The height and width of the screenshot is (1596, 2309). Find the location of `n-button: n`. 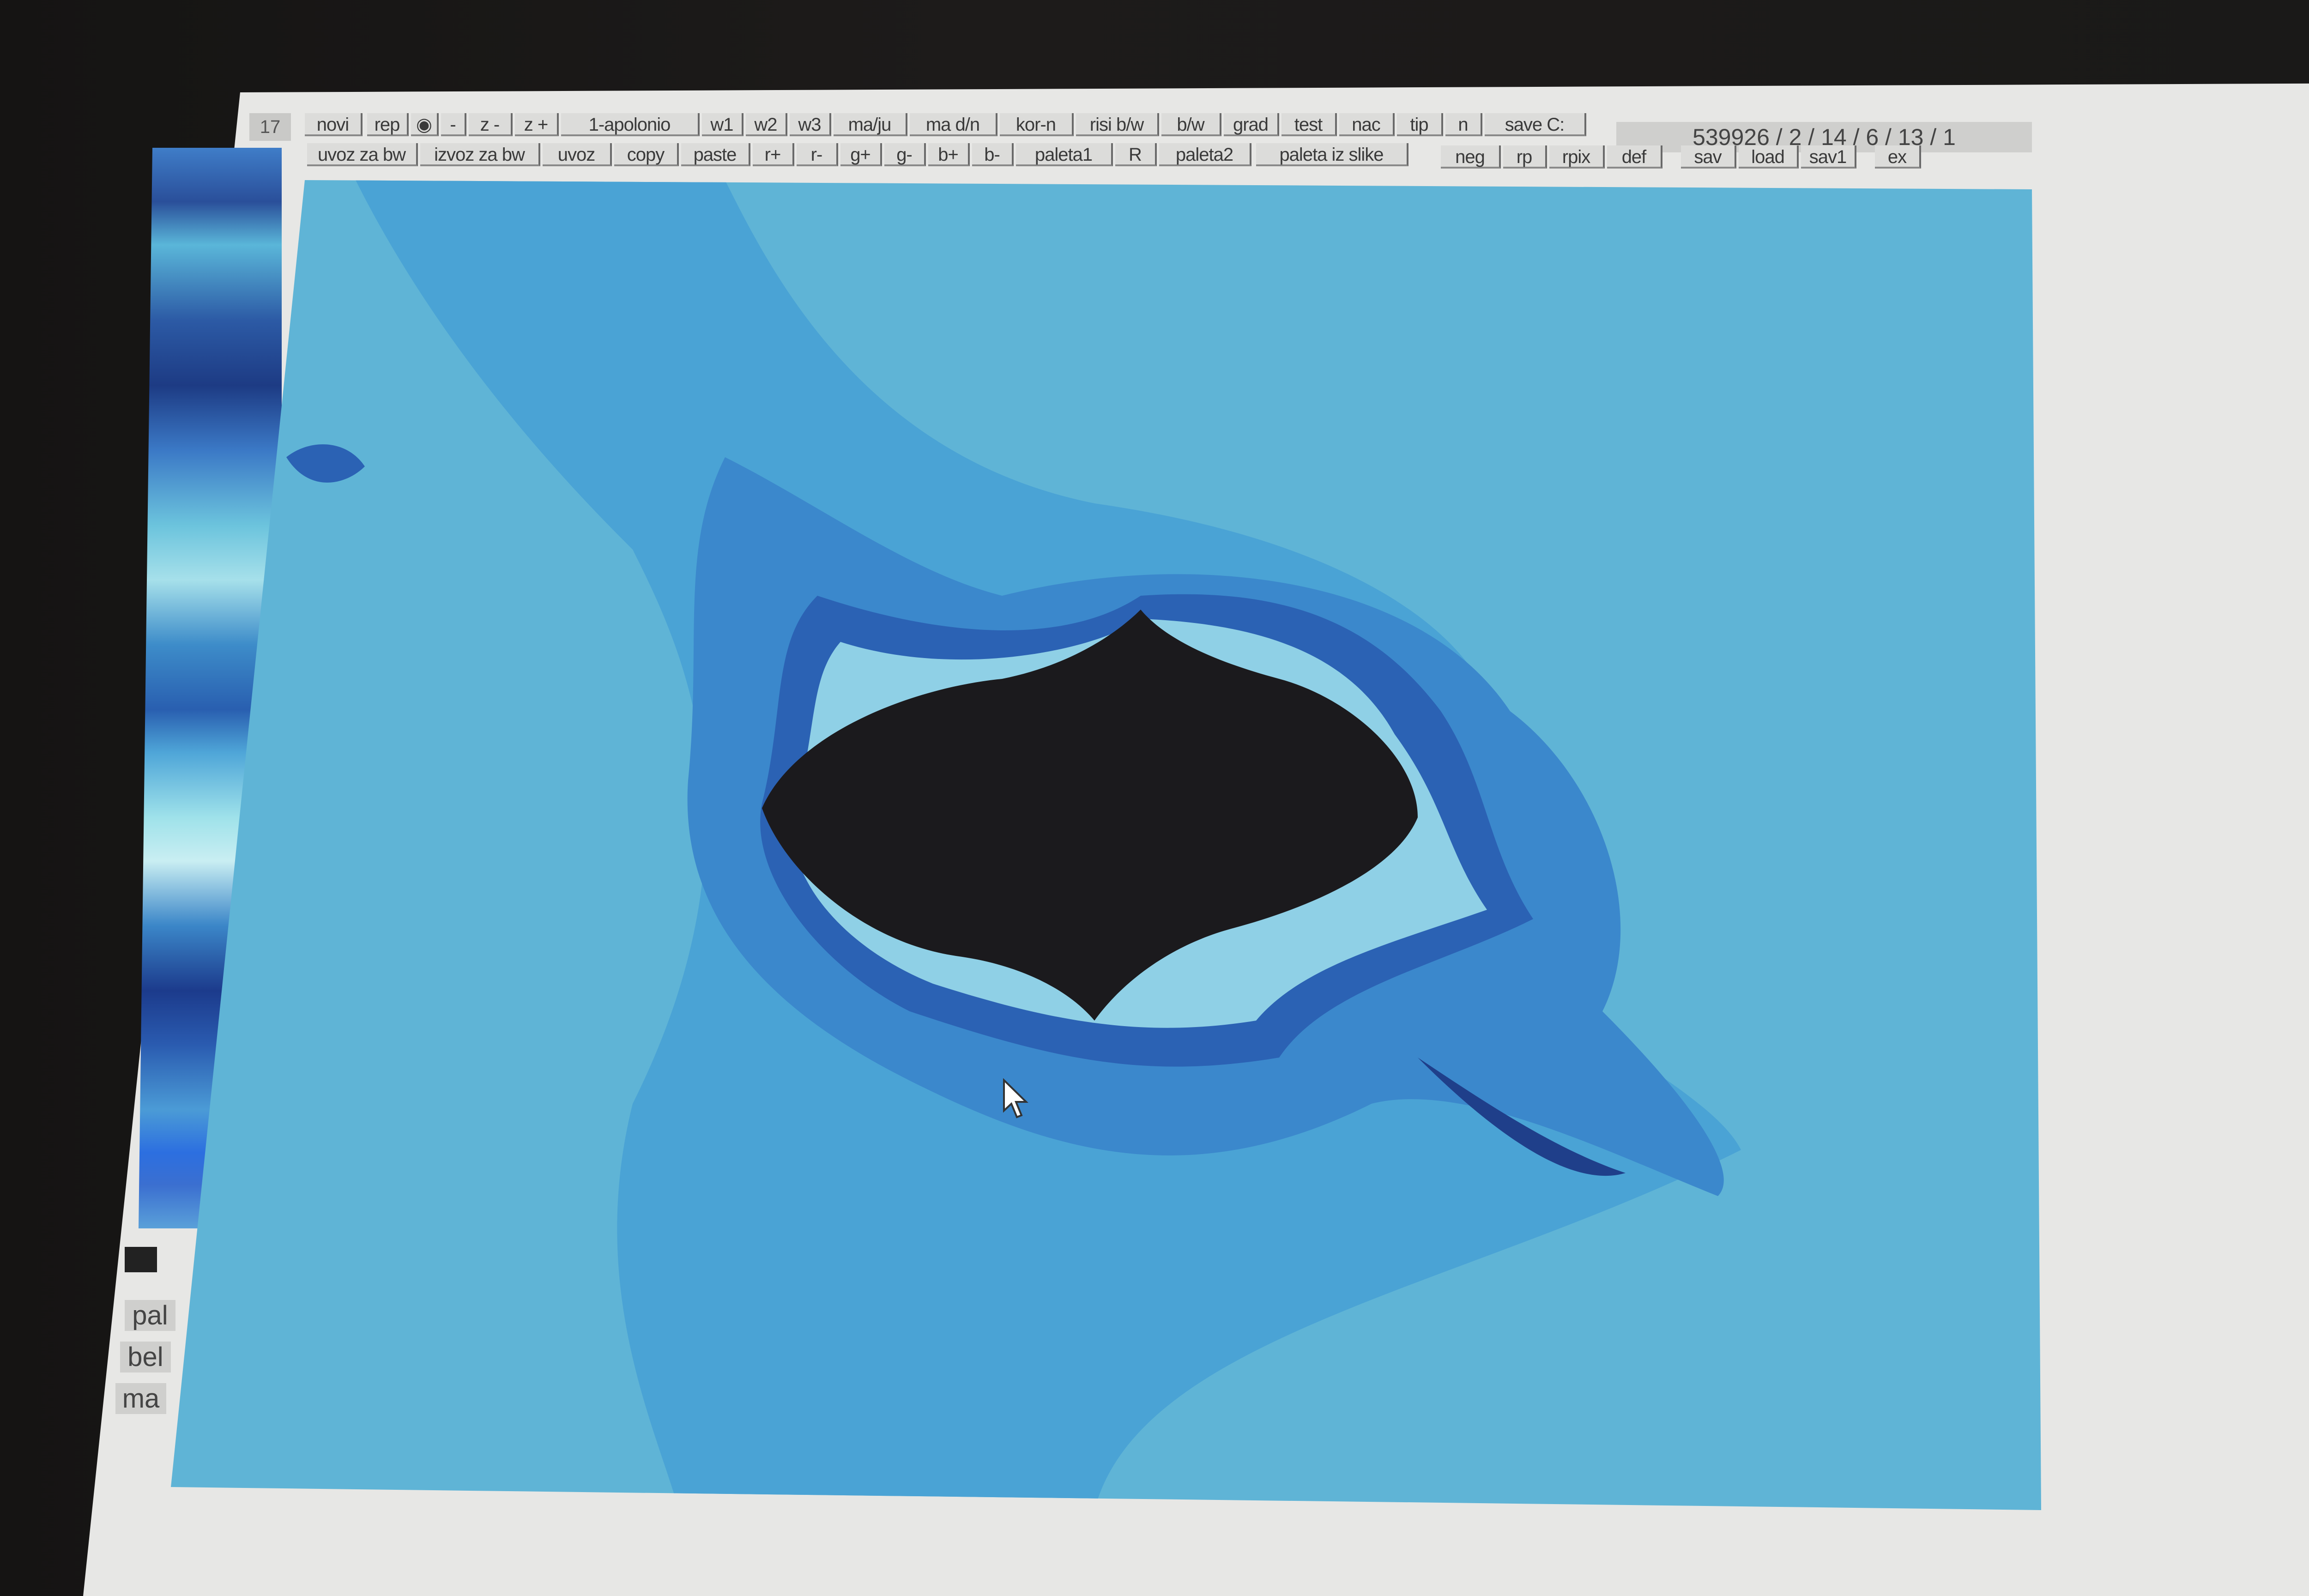

n-button: n is located at coordinates (1463, 124).